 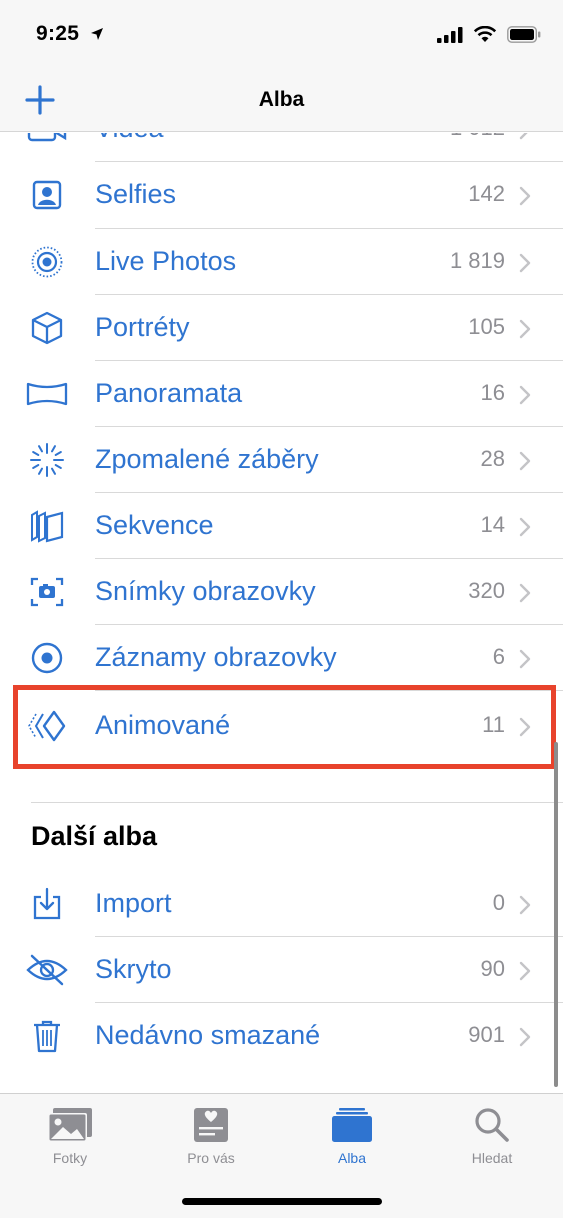 What do you see at coordinates (556, 914) in the screenshot?
I see `scroll-indicator` at bounding box center [556, 914].